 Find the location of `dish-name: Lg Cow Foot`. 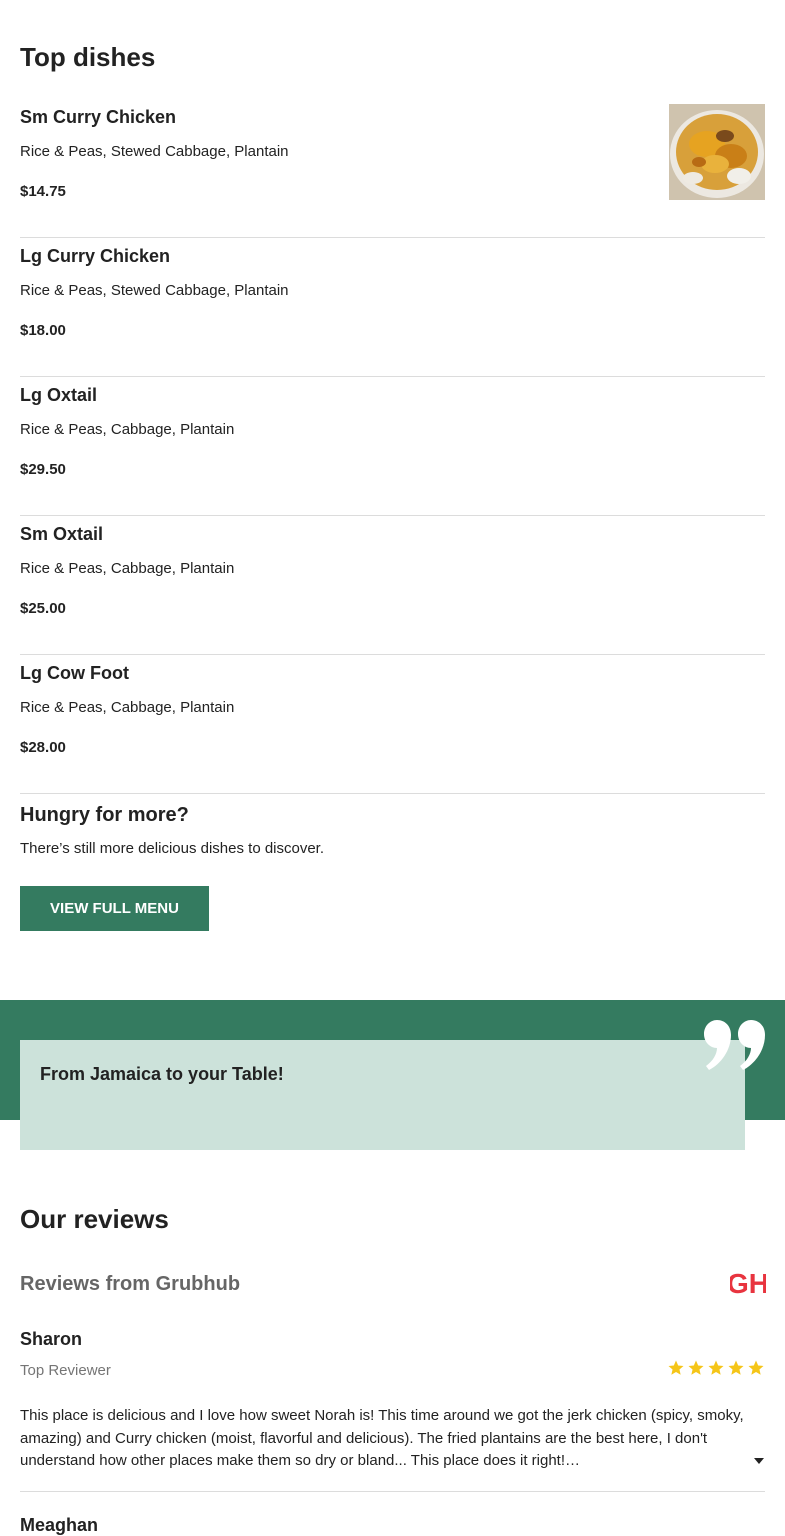

dish-name: Lg Cow Foot is located at coordinates (74, 673).